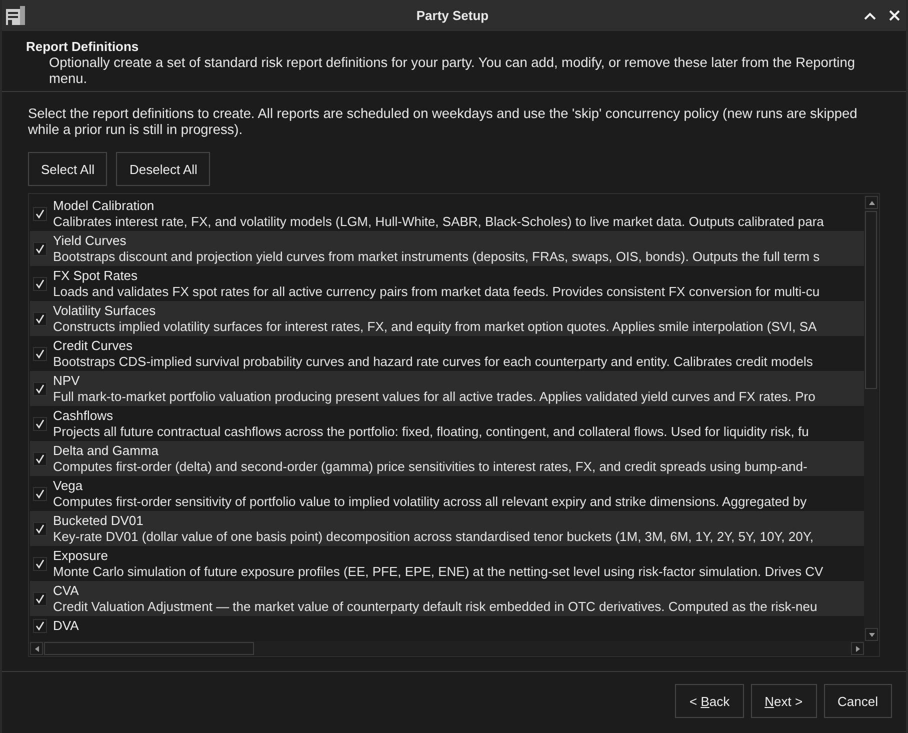 The image size is (908, 733). I want to click on building-icon, so click(15, 15).